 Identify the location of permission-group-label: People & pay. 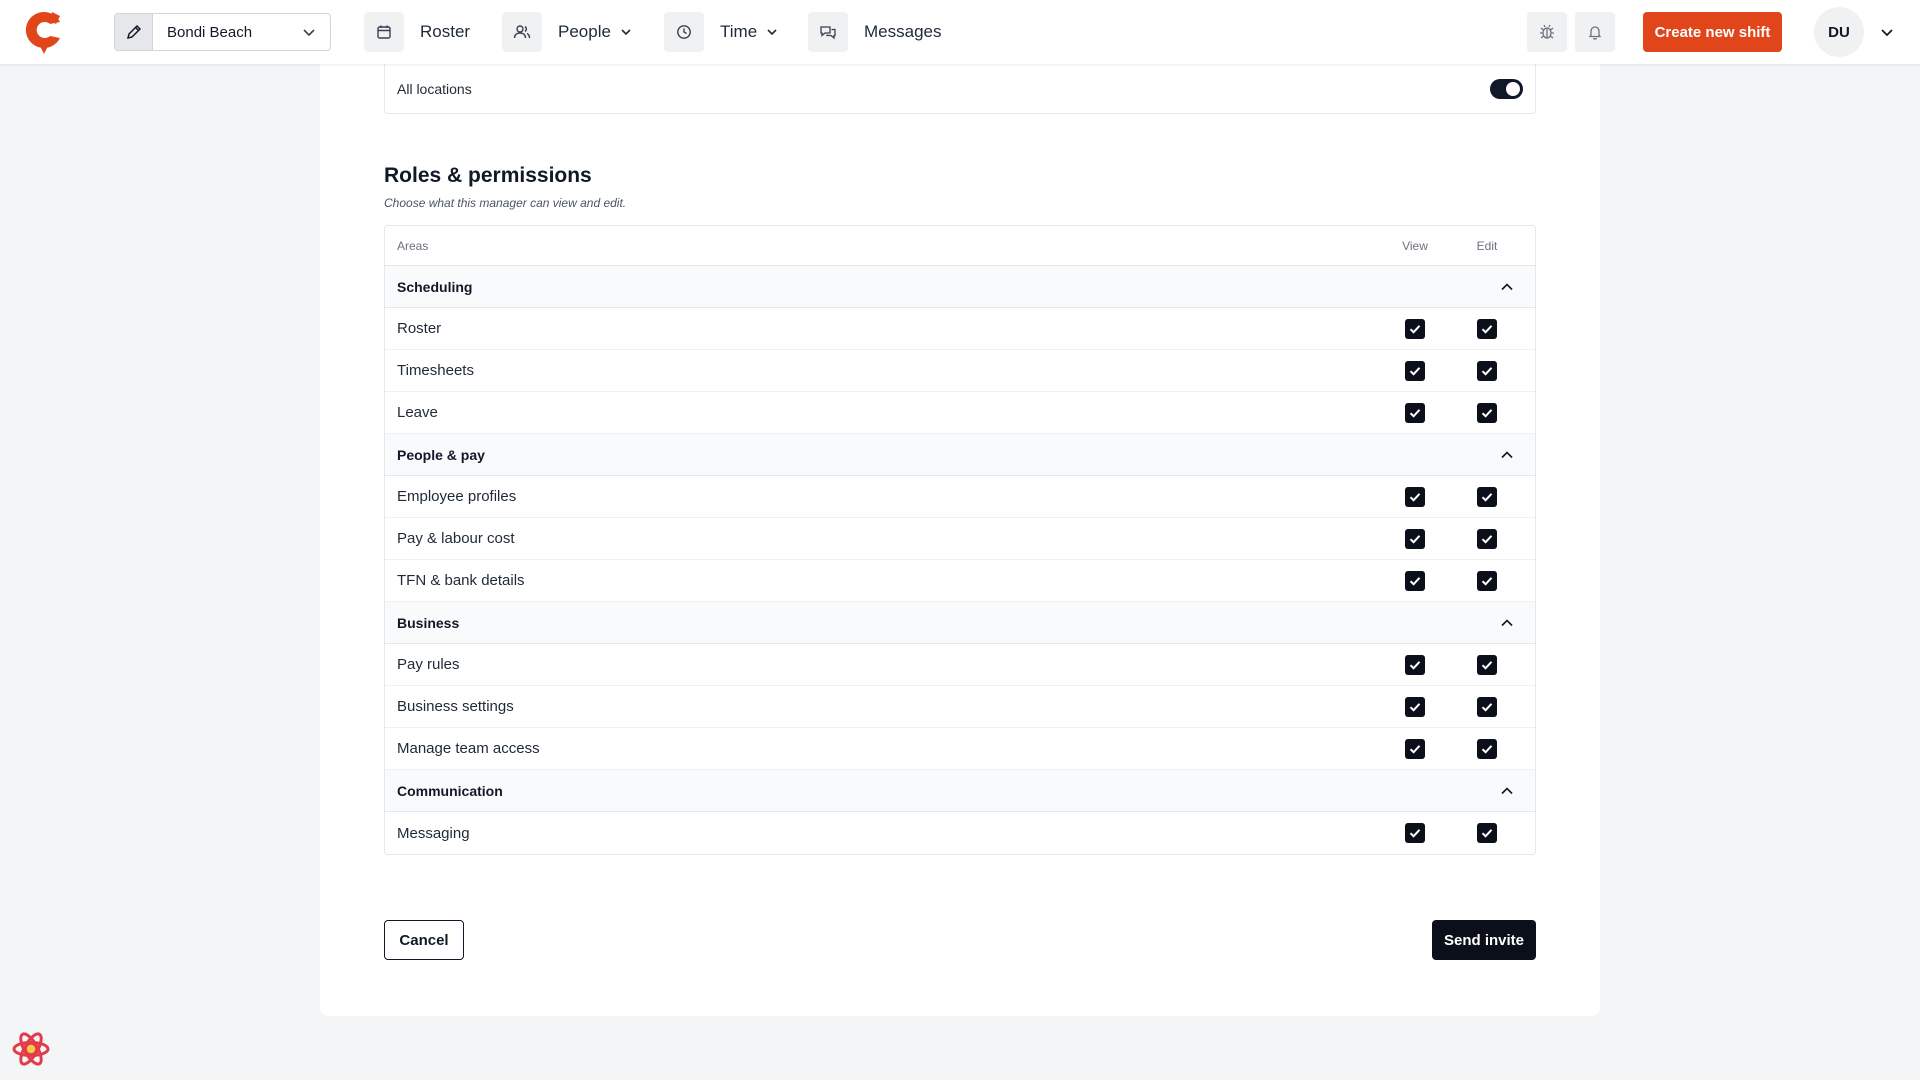
(441, 454).